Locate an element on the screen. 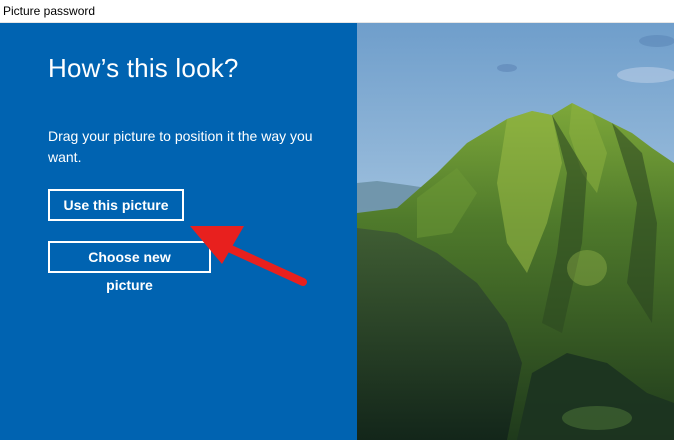  title-bar: Picture password is located at coordinates (337, 11).